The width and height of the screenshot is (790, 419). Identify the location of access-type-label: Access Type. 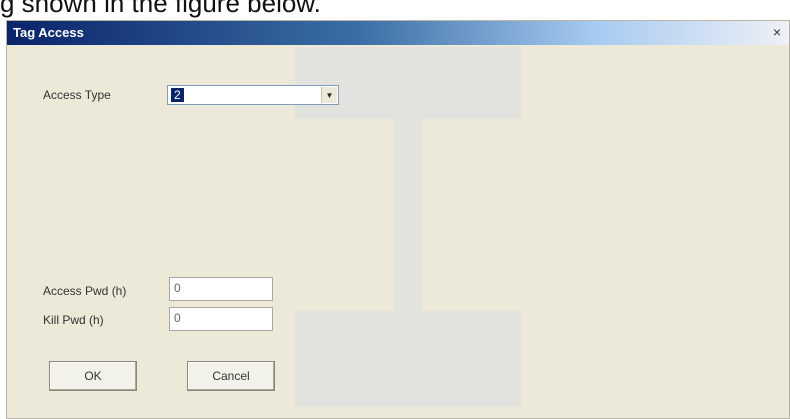
(77, 95).